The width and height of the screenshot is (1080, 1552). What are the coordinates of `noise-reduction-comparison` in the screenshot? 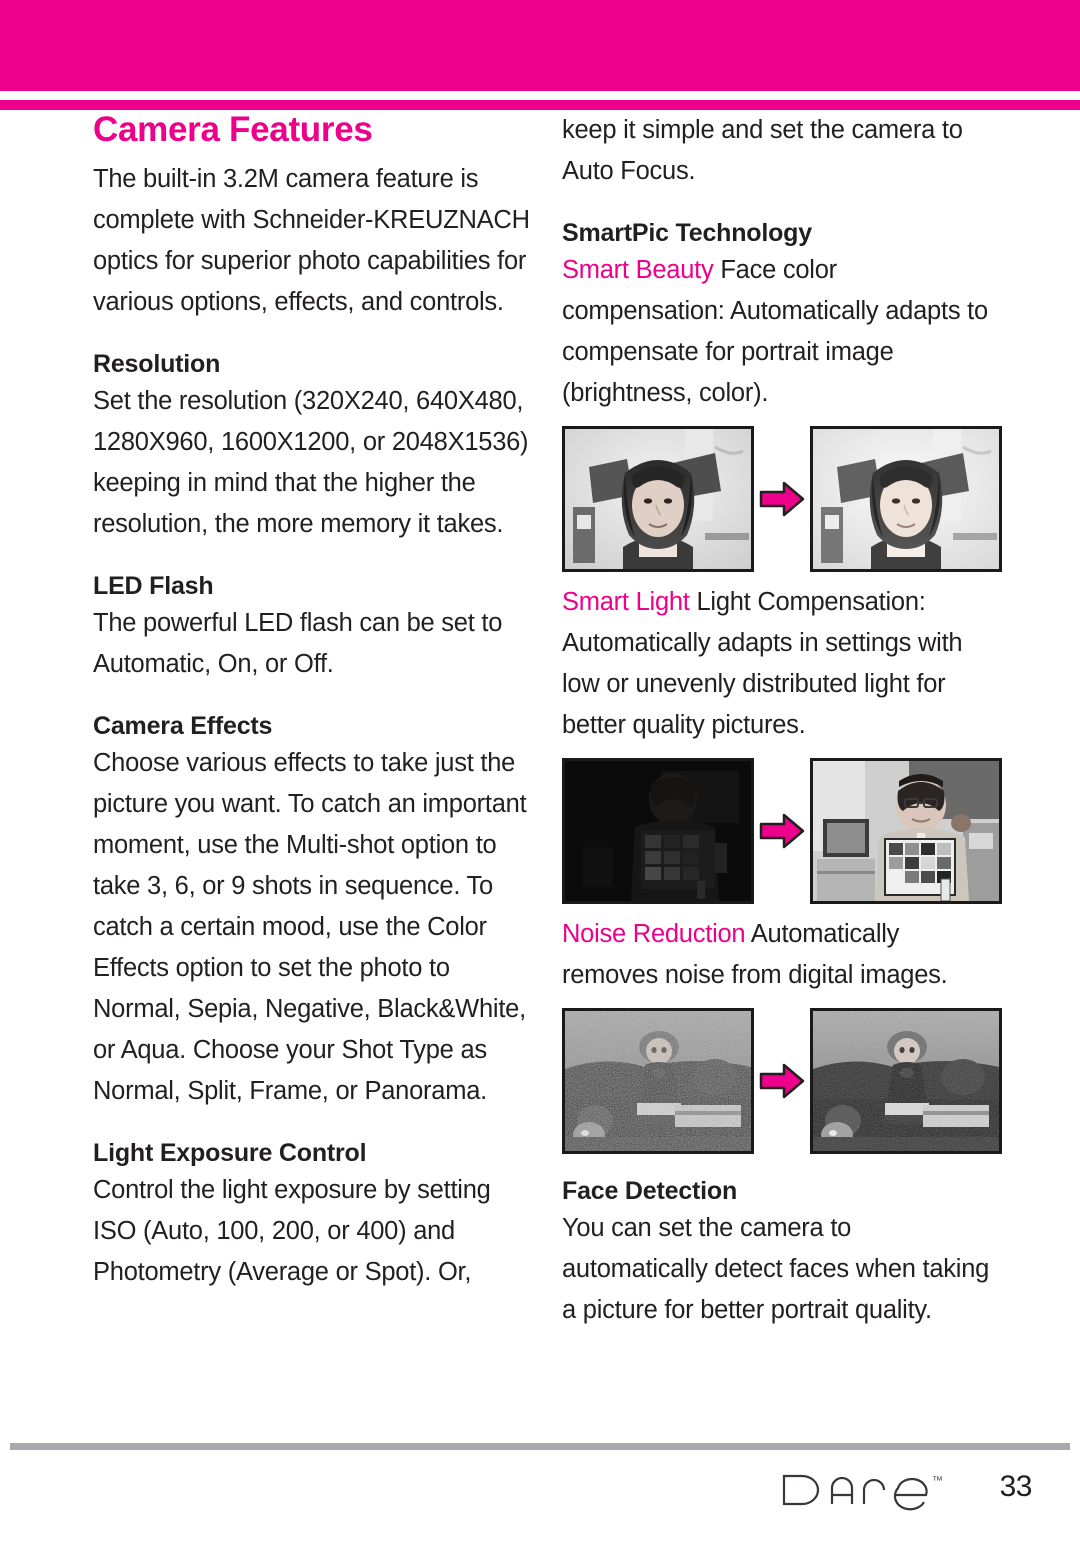 It's located at (782, 1081).